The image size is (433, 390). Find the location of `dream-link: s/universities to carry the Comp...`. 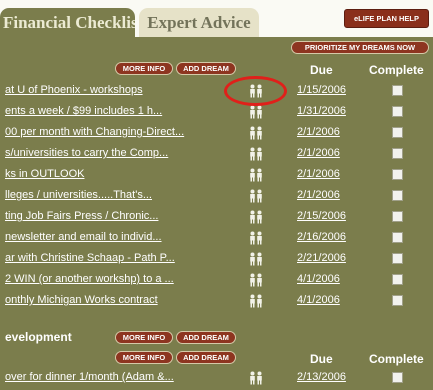

dream-link: s/universities to carry the Comp... is located at coordinates (115, 153).